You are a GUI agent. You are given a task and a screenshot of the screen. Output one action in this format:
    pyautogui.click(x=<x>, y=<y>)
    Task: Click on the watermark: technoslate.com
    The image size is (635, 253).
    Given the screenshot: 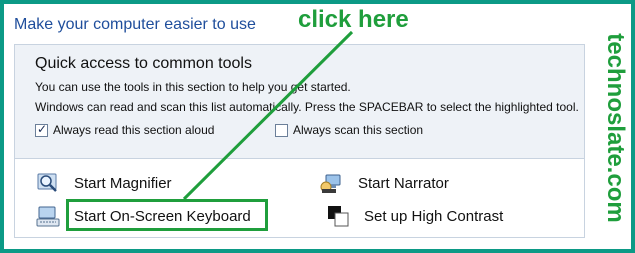 What is the action you would take?
    pyautogui.click(x=615, y=128)
    